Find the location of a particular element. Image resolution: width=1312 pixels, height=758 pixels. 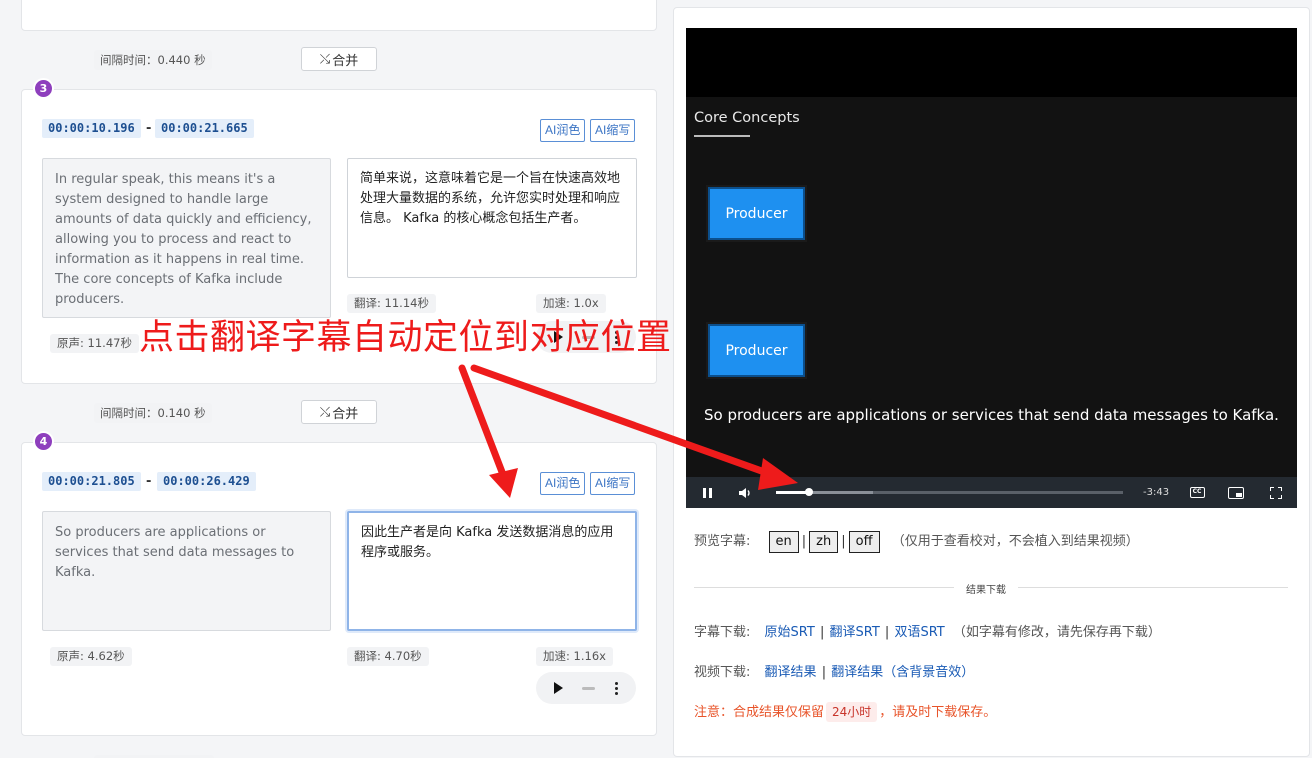

preview-zh-button: zh is located at coordinates (824, 541).